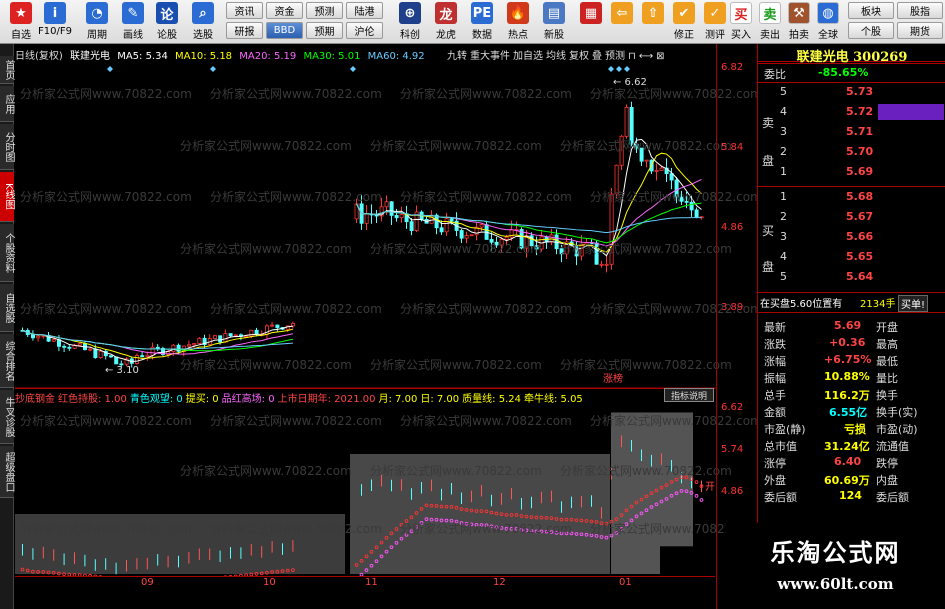 This screenshot has width=945, height=609. Describe the element at coordinates (653, 21) in the screenshot. I see `toolbar-up-button: ⇧` at that location.